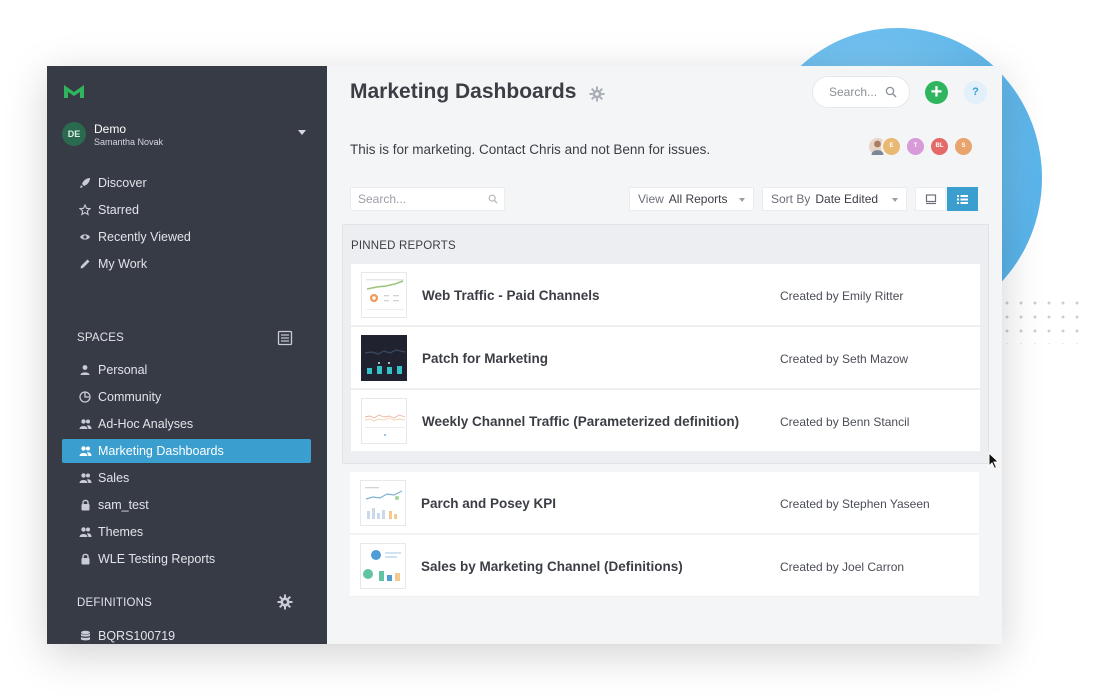  What do you see at coordinates (186, 634) in the screenshot?
I see `definition-item-bqrs100719: BQRS100719` at bounding box center [186, 634].